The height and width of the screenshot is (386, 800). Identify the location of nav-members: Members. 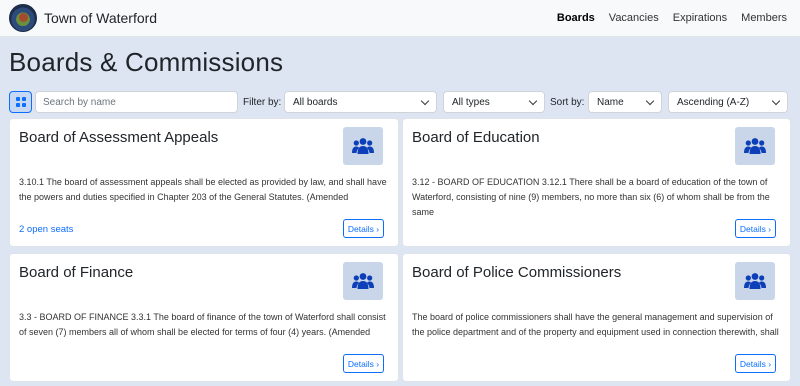
(764, 18).